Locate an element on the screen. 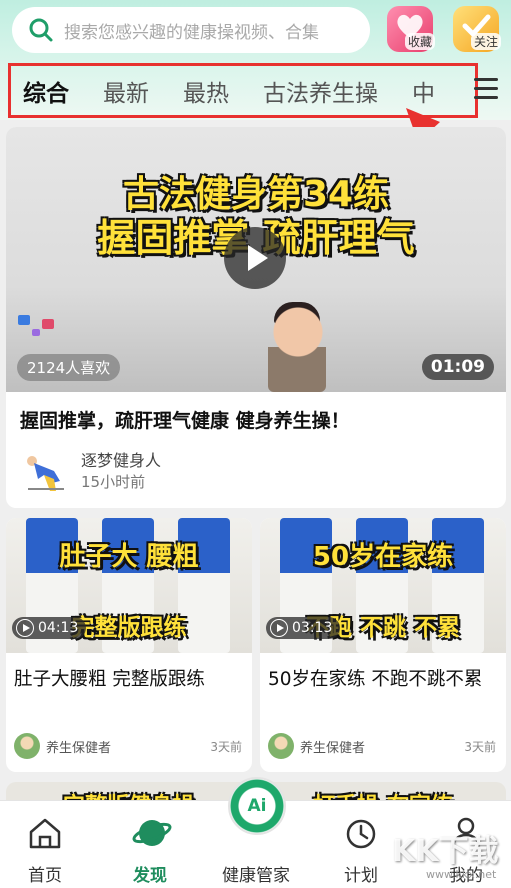 This screenshot has width=511, height=888. duration-text: 03:13 is located at coordinates (312, 628).